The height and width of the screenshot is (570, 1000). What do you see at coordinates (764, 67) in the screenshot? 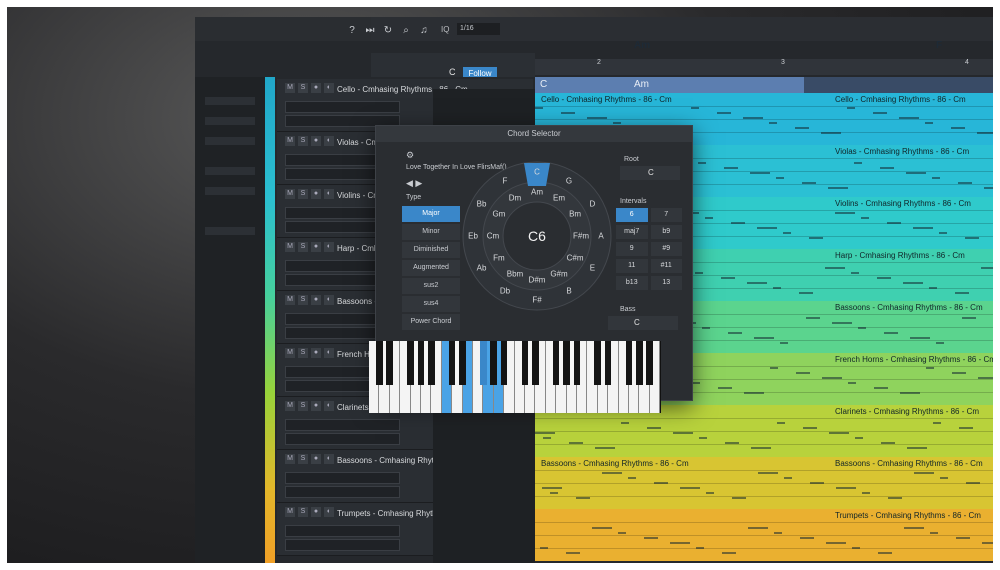
I see `timeline-ruler: 2 3 4` at bounding box center [764, 67].